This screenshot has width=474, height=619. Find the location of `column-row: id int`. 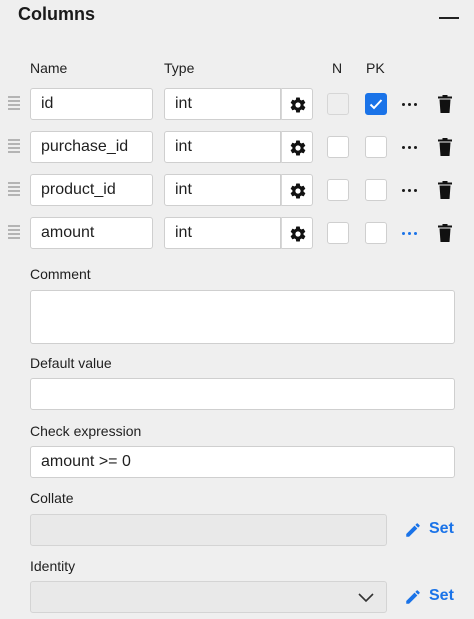

column-row: id int is located at coordinates (237, 104).